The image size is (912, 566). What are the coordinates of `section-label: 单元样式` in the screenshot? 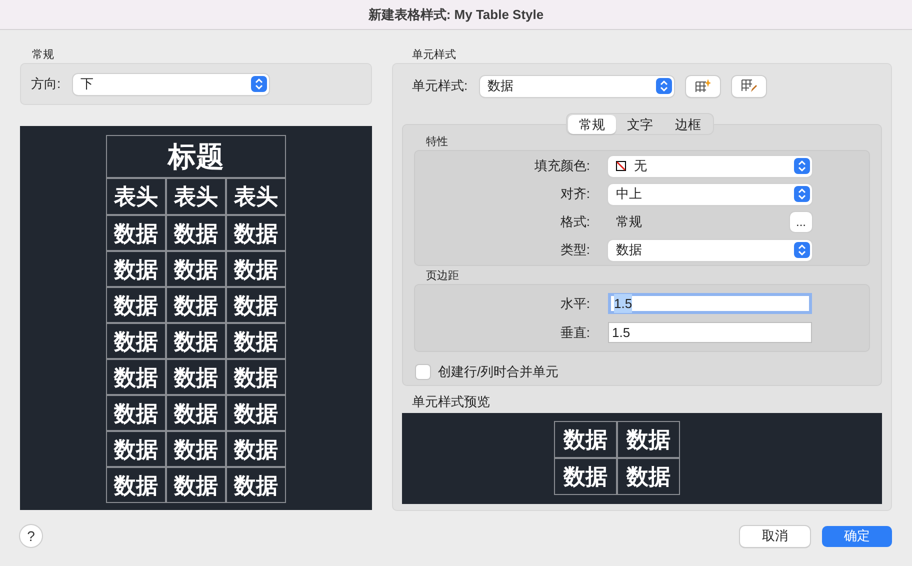 It's located at (434, 55).